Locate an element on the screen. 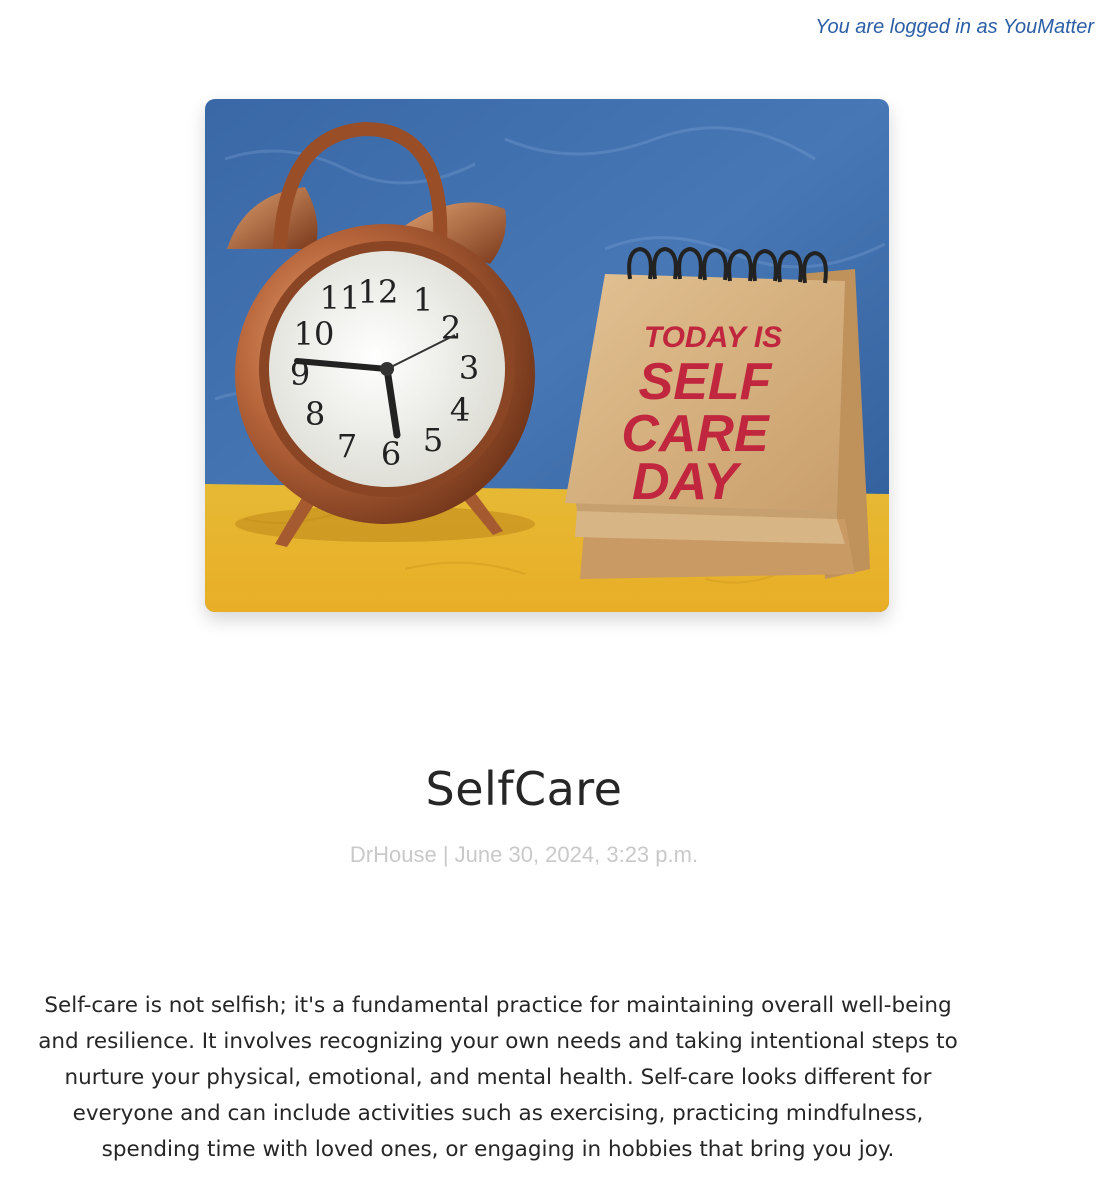  svg-text: 10 is located at coordinates (314, 334).